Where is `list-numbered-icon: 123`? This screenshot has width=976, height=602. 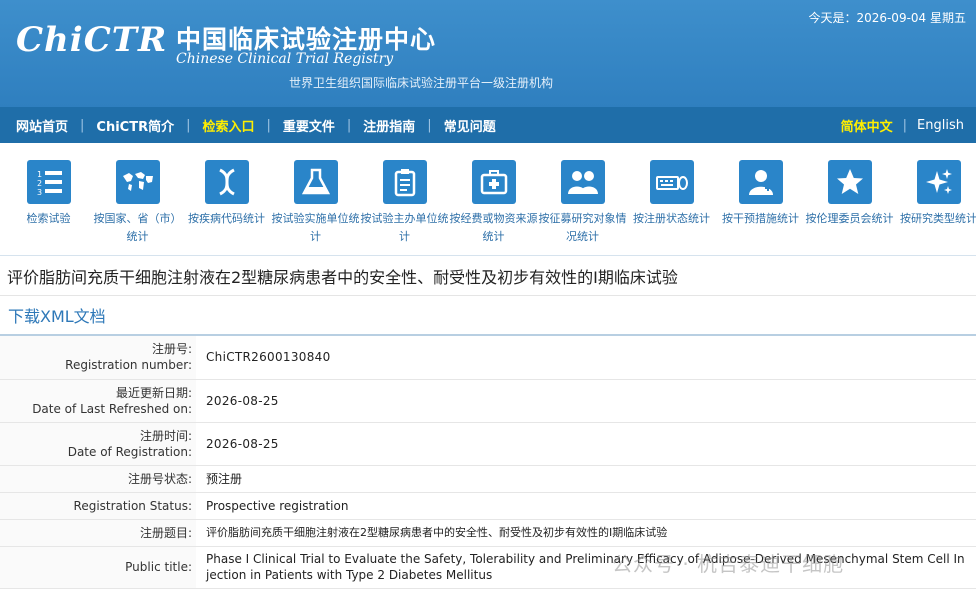
list-numbered-icon: 123 is located at coordinates (48, 182).